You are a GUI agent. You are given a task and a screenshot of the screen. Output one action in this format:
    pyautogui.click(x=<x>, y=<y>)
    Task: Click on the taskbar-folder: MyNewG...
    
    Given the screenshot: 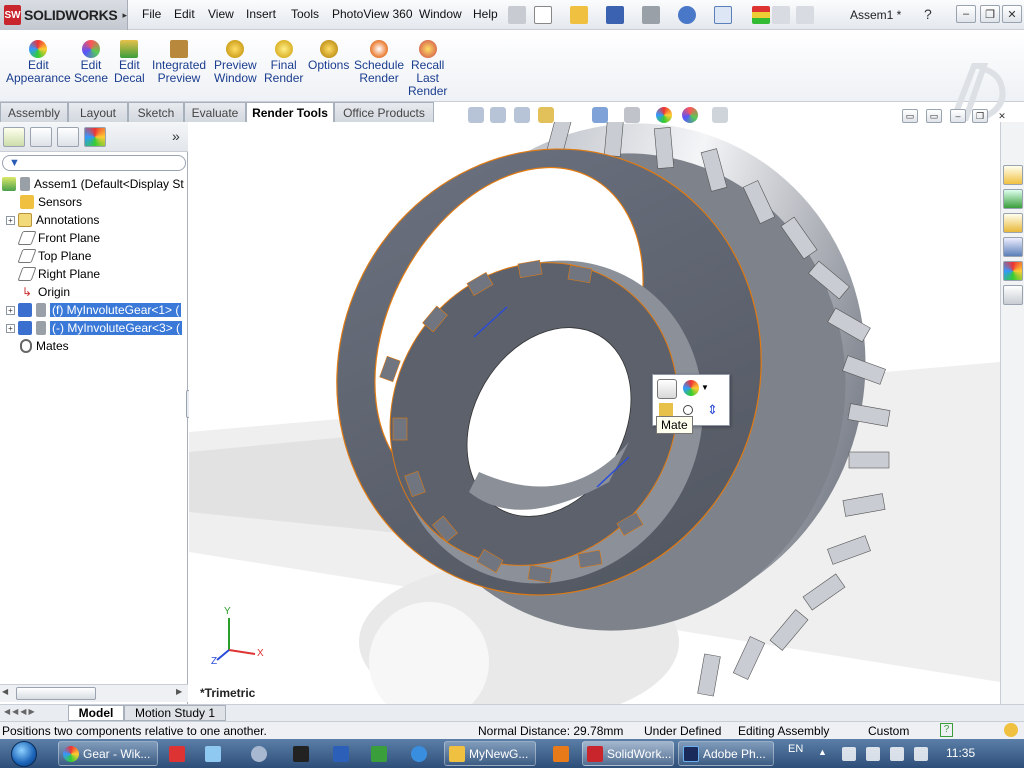 What is the action you would take?
    pyautogui.click(x=490, y=753)
    